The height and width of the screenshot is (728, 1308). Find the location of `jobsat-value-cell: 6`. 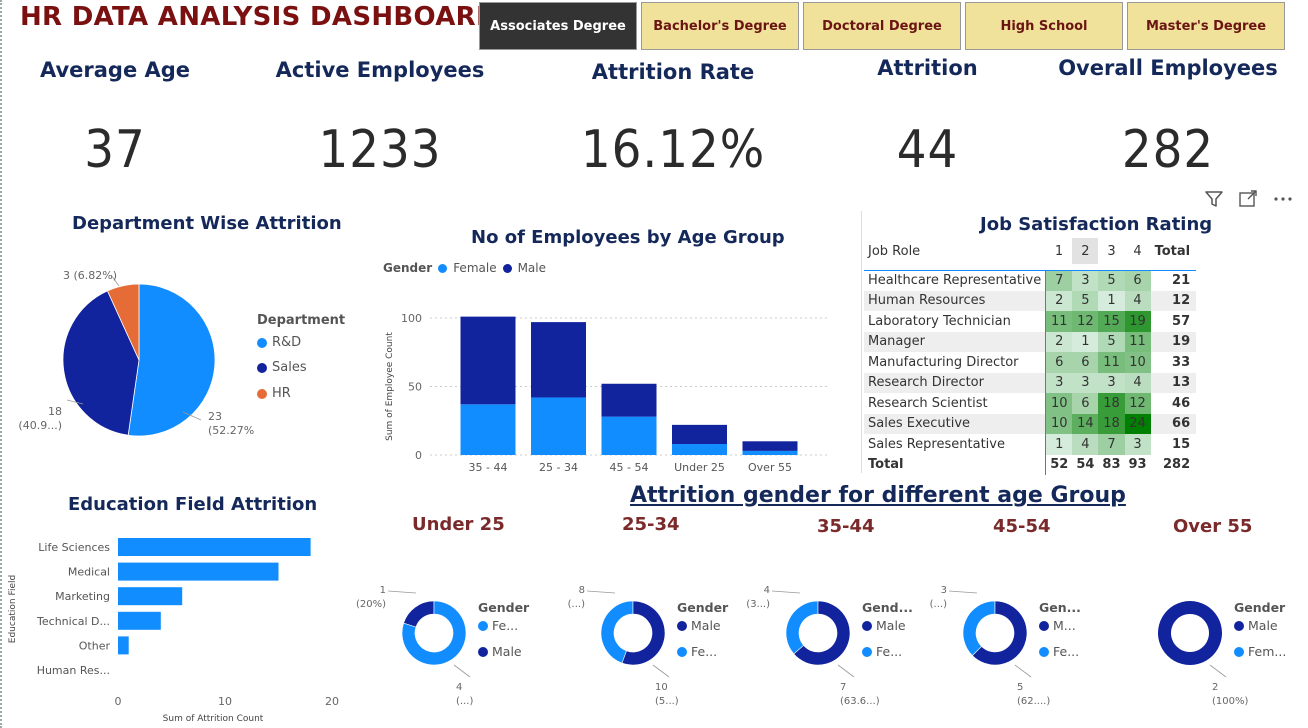

jobsat-value-cell: 6 is located at coordinates (1085, 362).